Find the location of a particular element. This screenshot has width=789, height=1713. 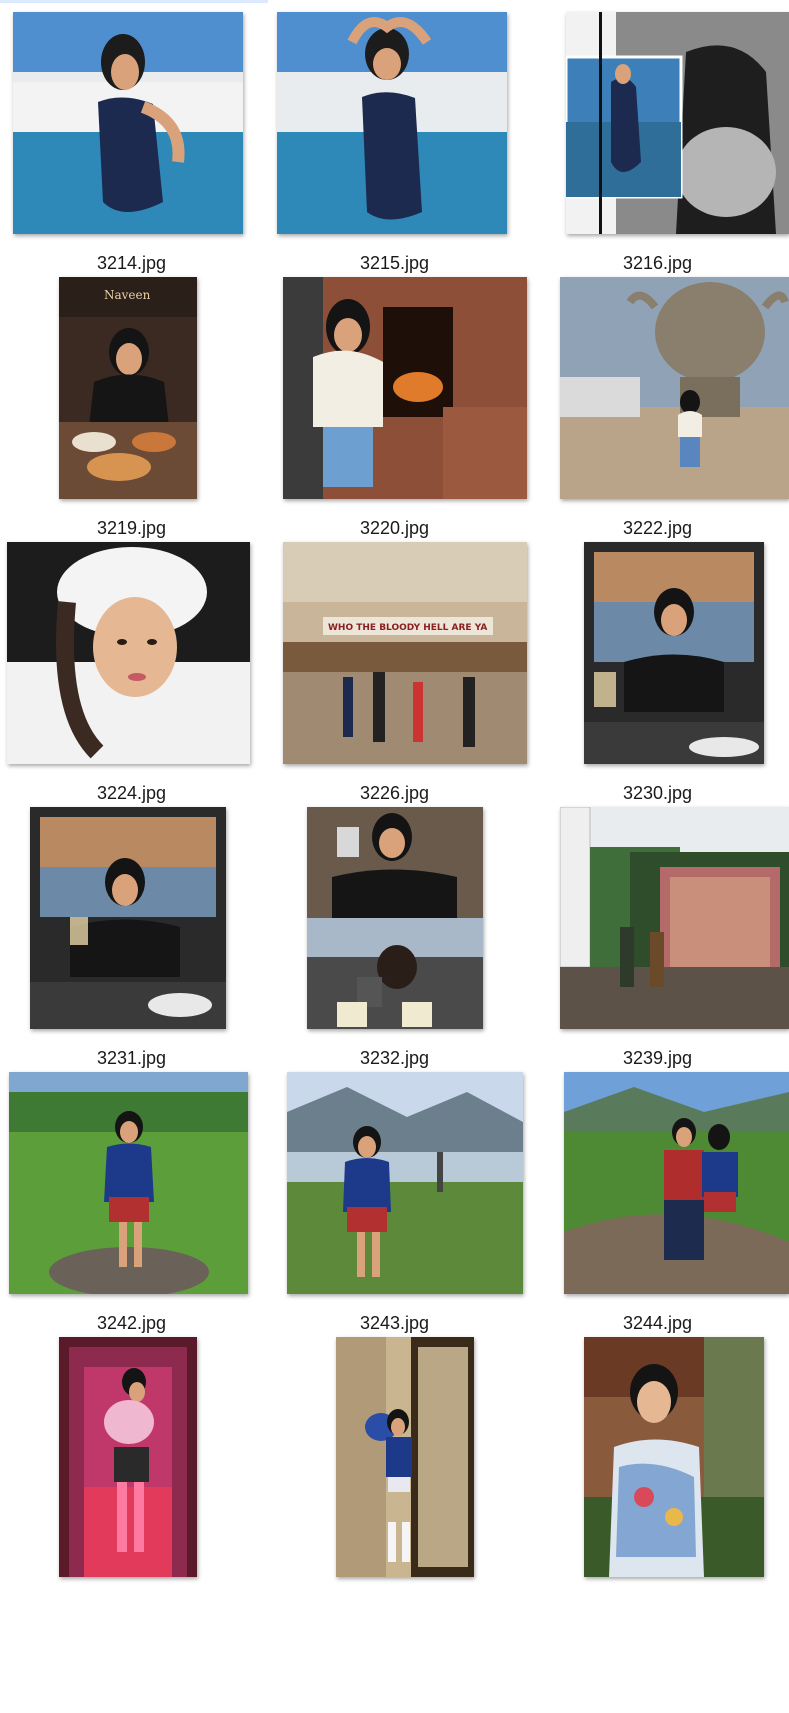

file-item: 3215.jpg is located at coordinates (394, 145).